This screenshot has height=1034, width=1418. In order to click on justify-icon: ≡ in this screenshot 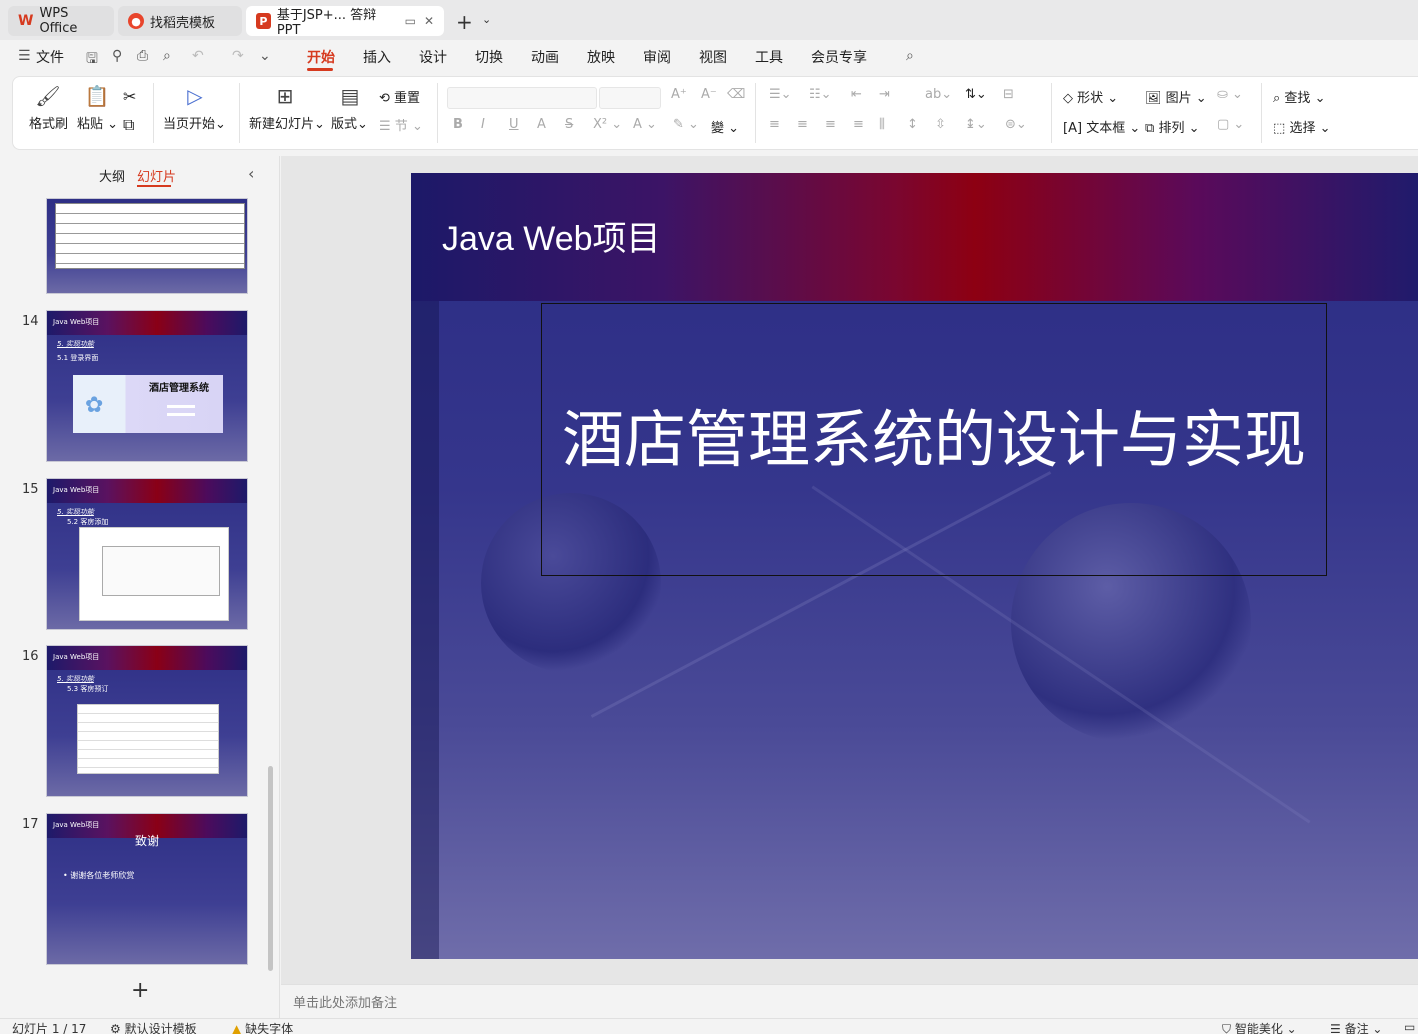, I will do `click(858, 124)`.